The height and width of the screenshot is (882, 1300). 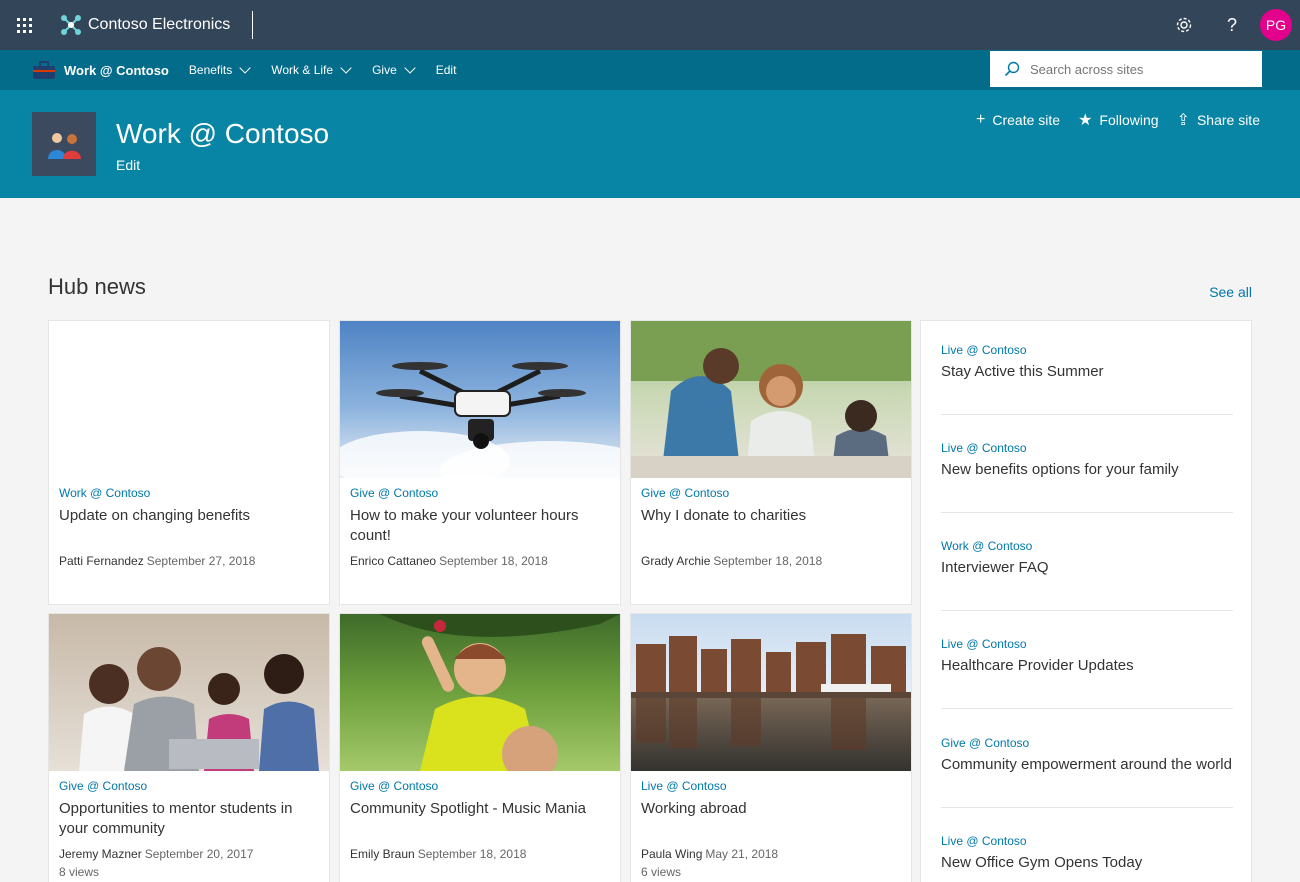 What do you see at coordinates (1140, 69) in the screenshot?
I see `search-input` at bounding box center [1140, 69].